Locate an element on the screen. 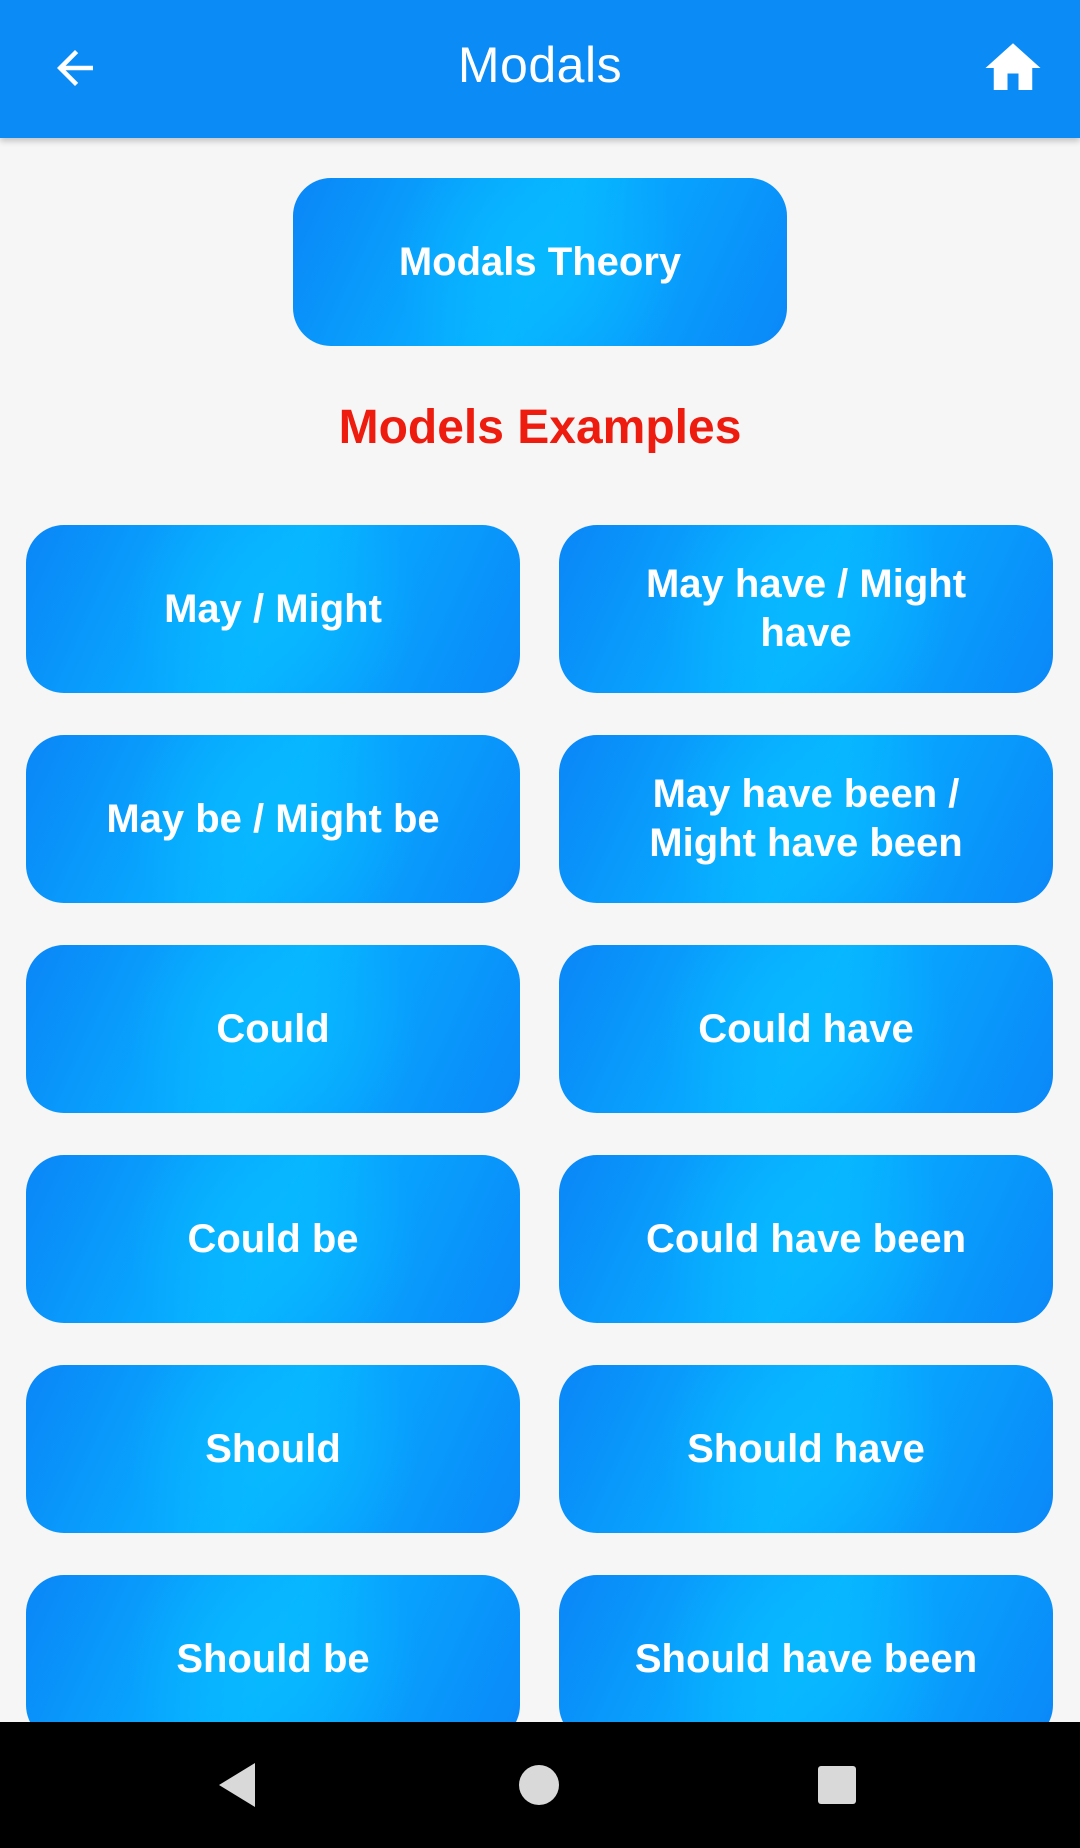 The image size is (1080, 1848). example-label: Could is located at coordinates (273, 1028).